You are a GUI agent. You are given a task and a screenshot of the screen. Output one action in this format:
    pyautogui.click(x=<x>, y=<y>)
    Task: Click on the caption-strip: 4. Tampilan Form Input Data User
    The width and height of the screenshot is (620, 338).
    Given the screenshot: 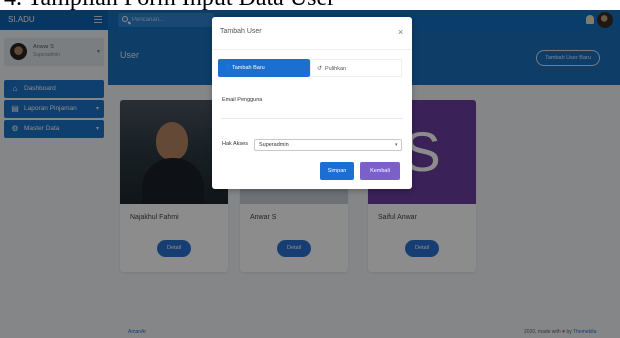 What is the action you would take?
    pyautogui.click(x=310, y=5)
    